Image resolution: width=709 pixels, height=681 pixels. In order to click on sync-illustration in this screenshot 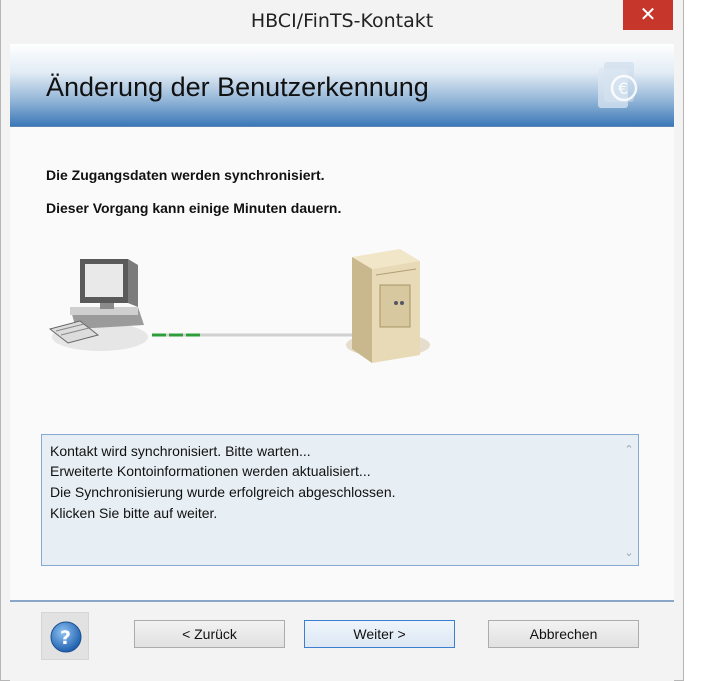, I will do `click(239, 306)`.